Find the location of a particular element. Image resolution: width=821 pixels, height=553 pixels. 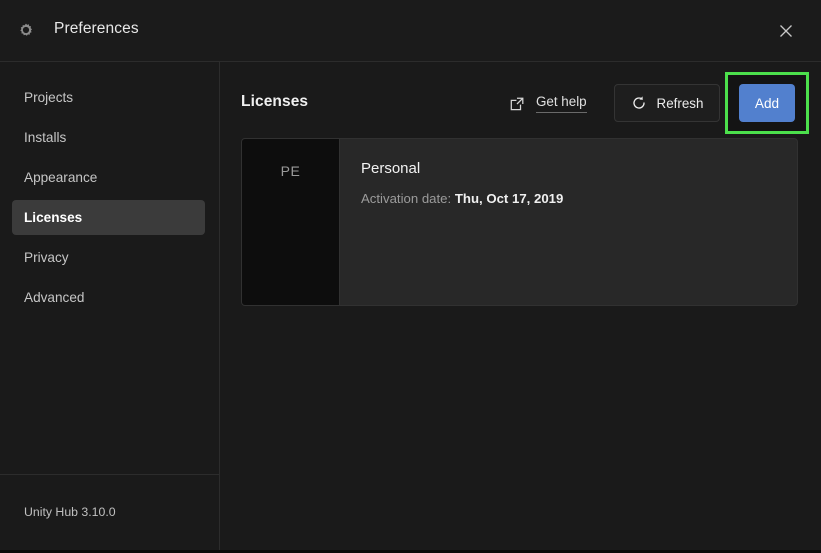

sidebar-item-privacy: Privacy is located at coordinates (108, 257).